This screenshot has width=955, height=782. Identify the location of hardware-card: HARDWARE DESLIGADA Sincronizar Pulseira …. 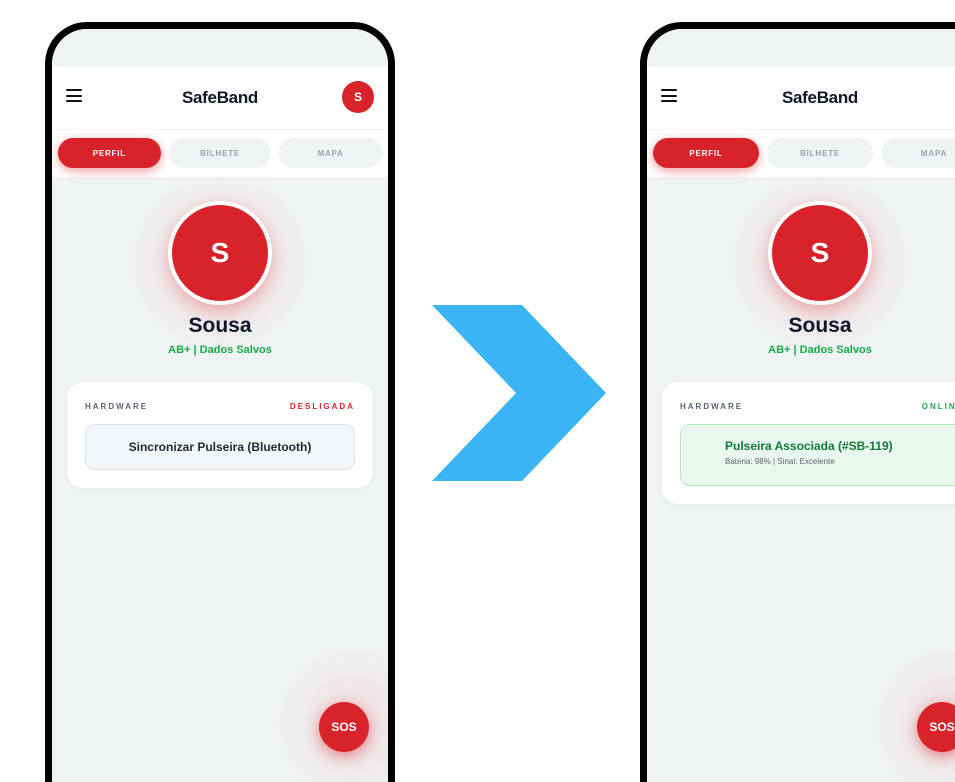
(220, 435).